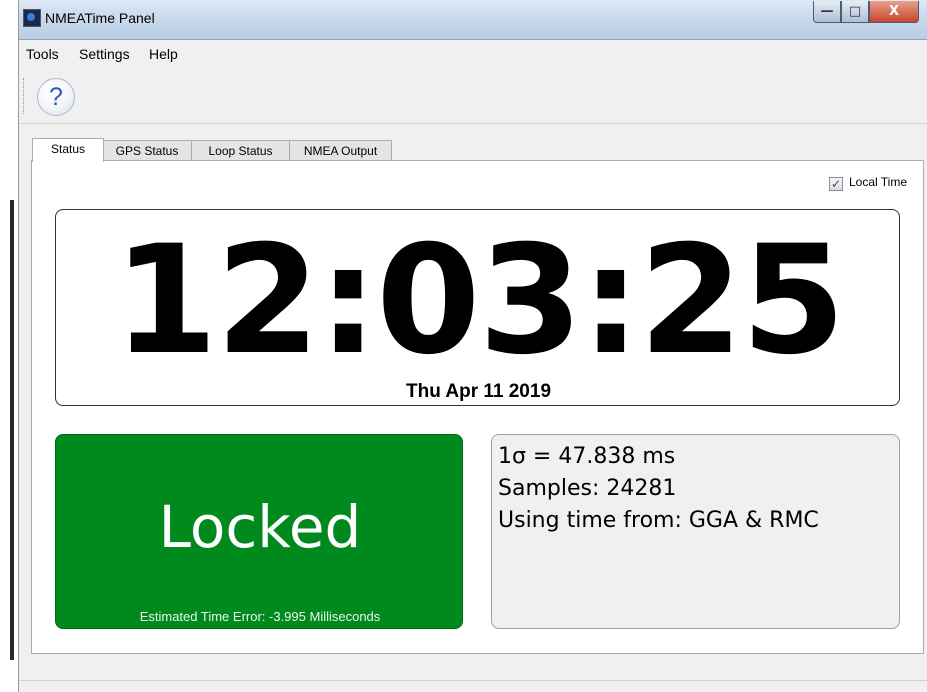 The width and height of the screenshot is (927, 692). Describe the element at coordinates (147, 150) in the screenshot. I see `tab-gps-status: GPS Status` at that location.